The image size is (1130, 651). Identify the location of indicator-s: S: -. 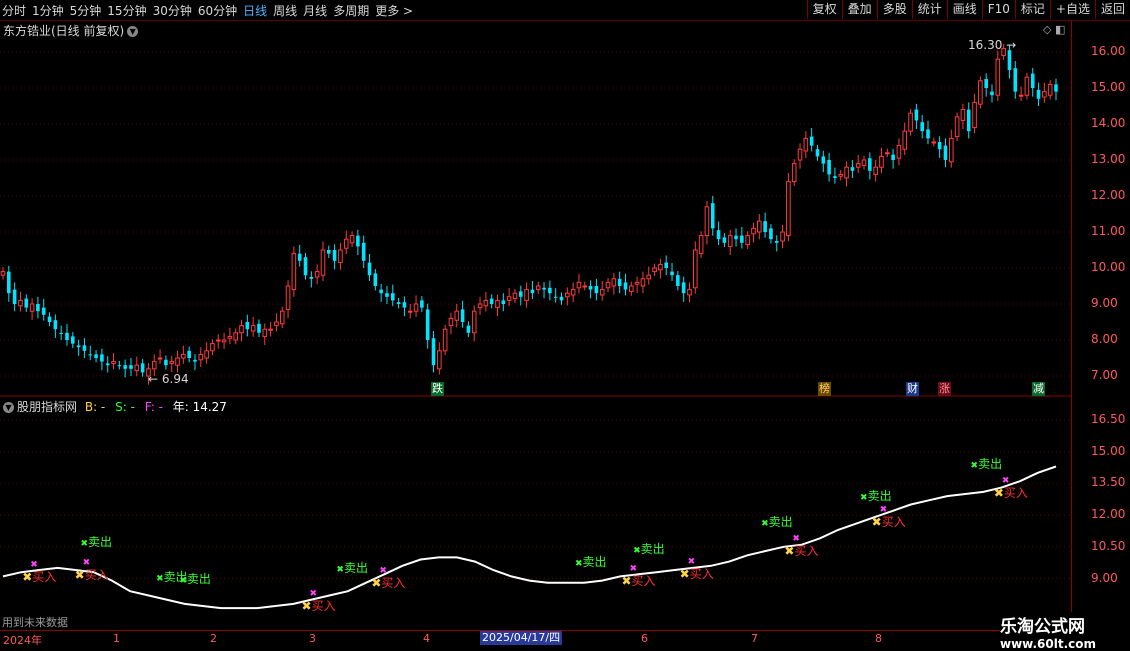
(125, 407).